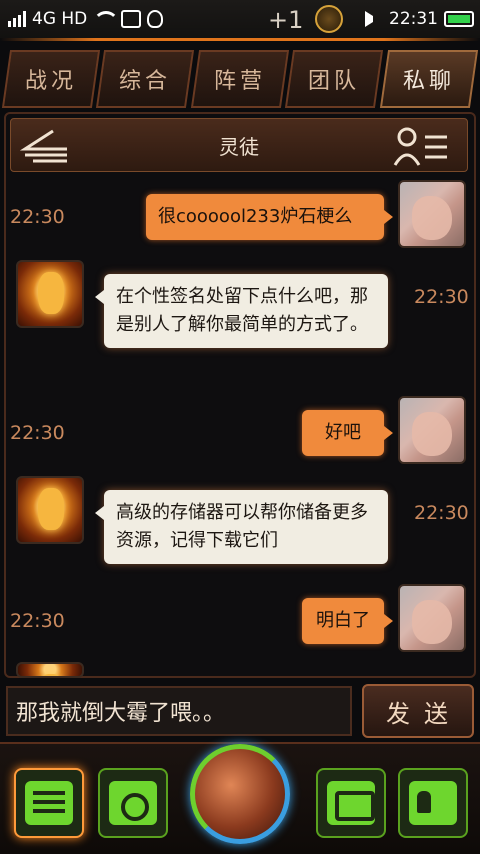 The image size is (480, 854). Describe the element at coordinates (347, 621) in the screenshot. I see `message-bubble-outgoing: 明白了` at that location.